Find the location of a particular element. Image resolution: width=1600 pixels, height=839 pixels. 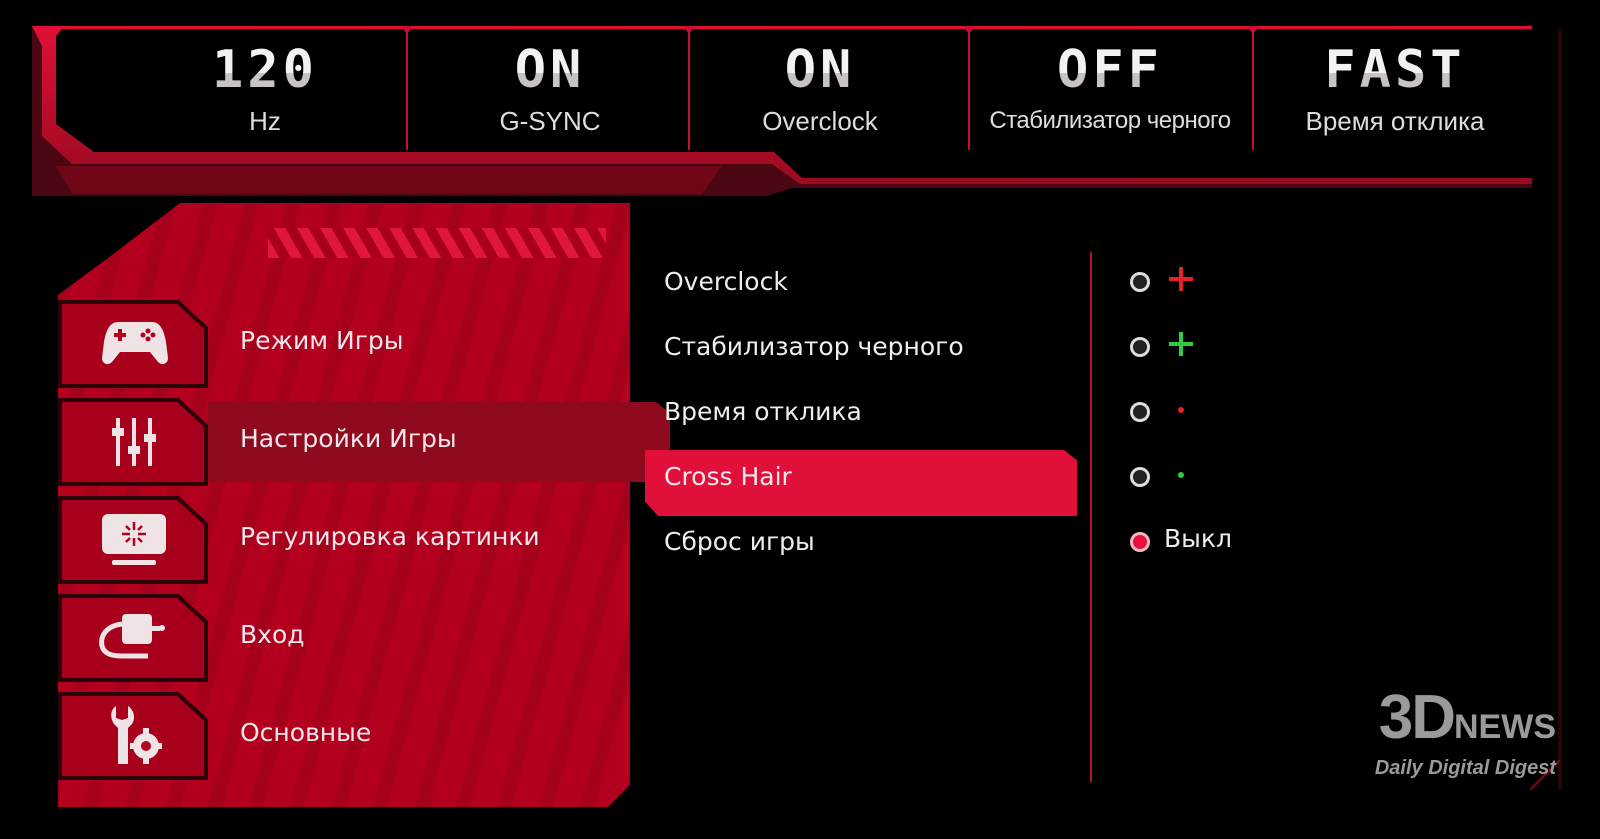

sidebar-item-game-mode: Режим Игры is located at coordinates (338, 344).